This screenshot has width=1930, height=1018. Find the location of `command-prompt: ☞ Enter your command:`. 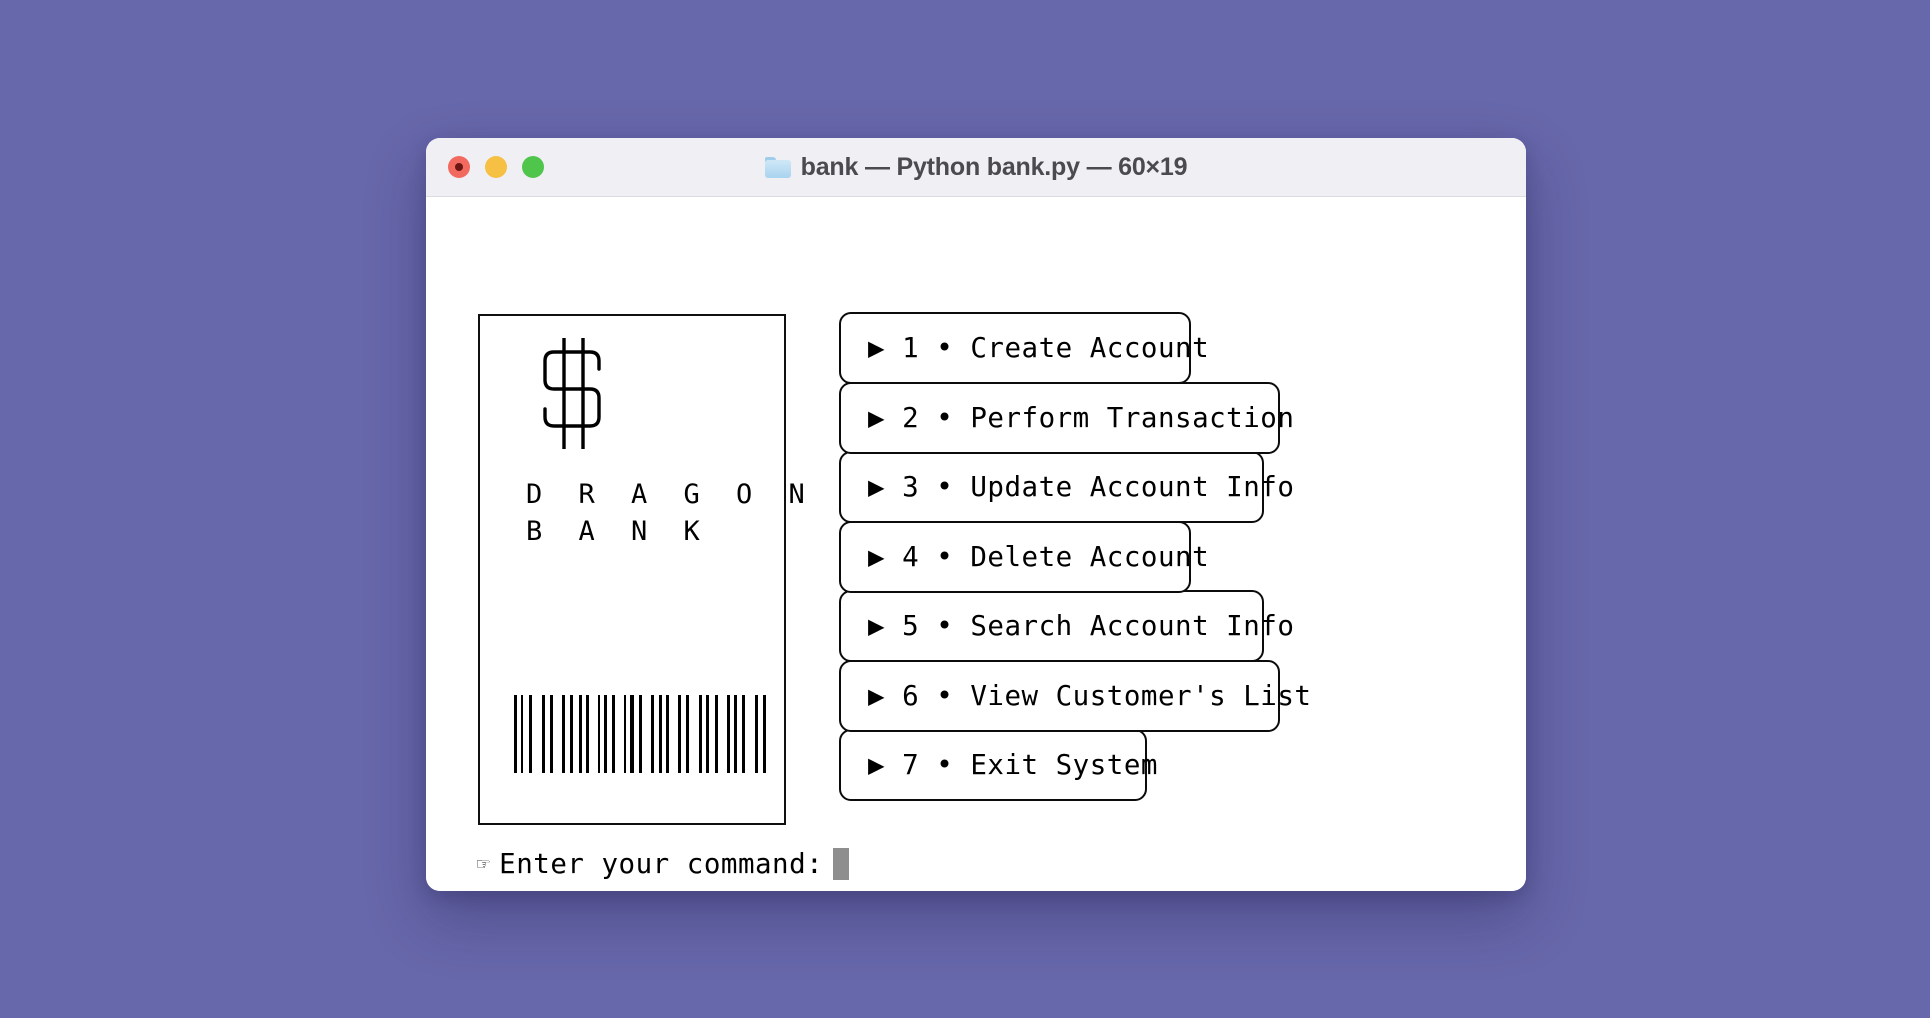

command-prompt: ☞ Enter your command: is located at coordinates (663, 864).